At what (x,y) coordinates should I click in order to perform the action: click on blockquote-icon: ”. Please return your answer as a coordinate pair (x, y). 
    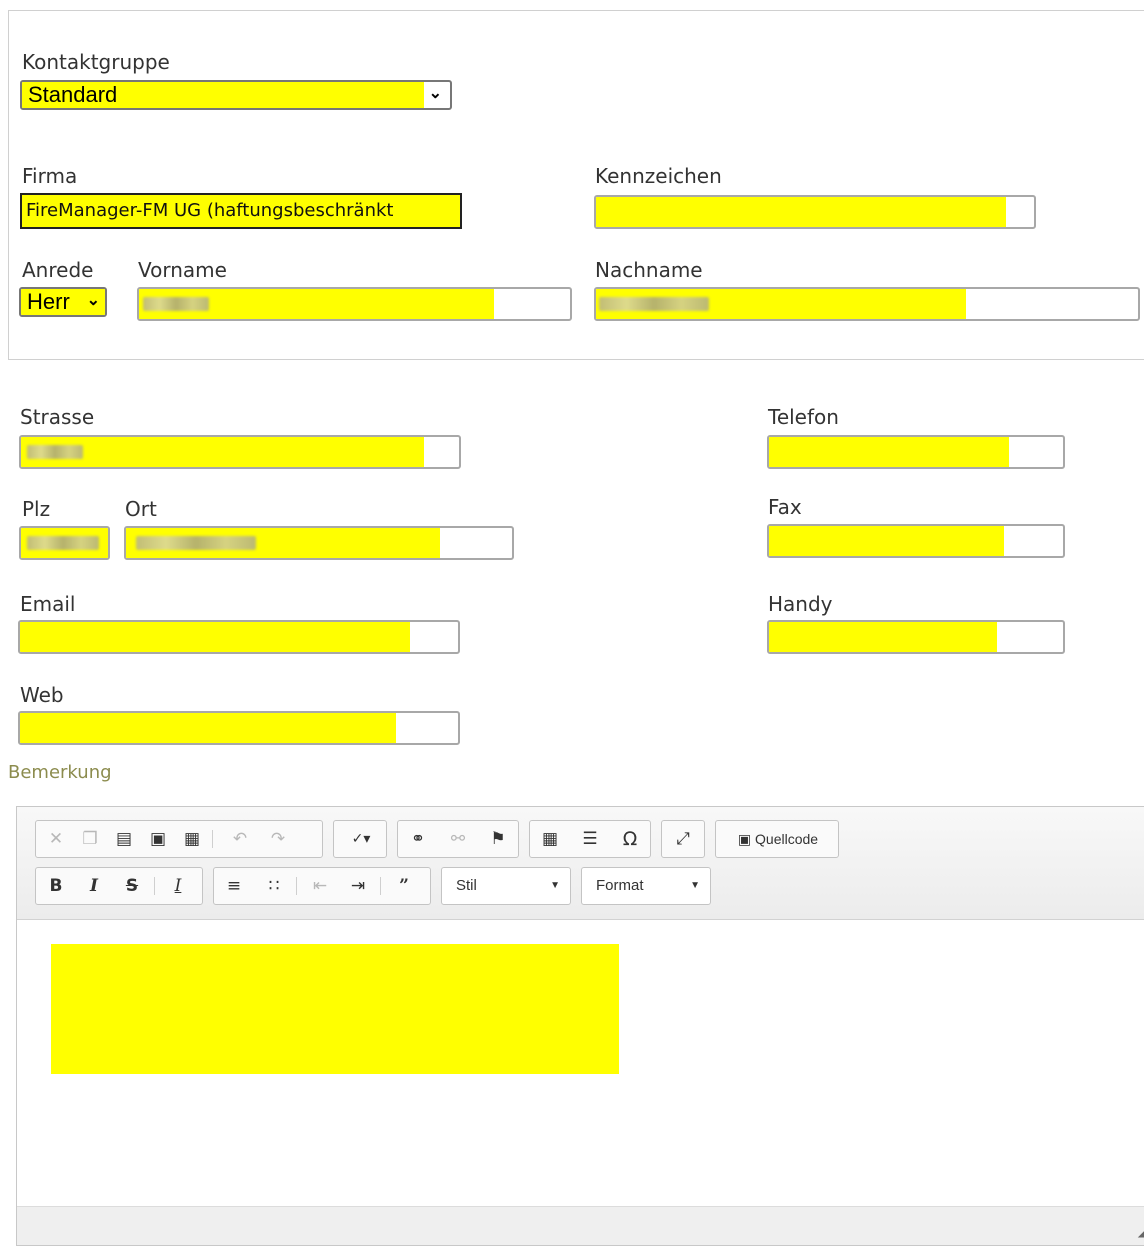
    Looking at the image, I should click on (404, 886).